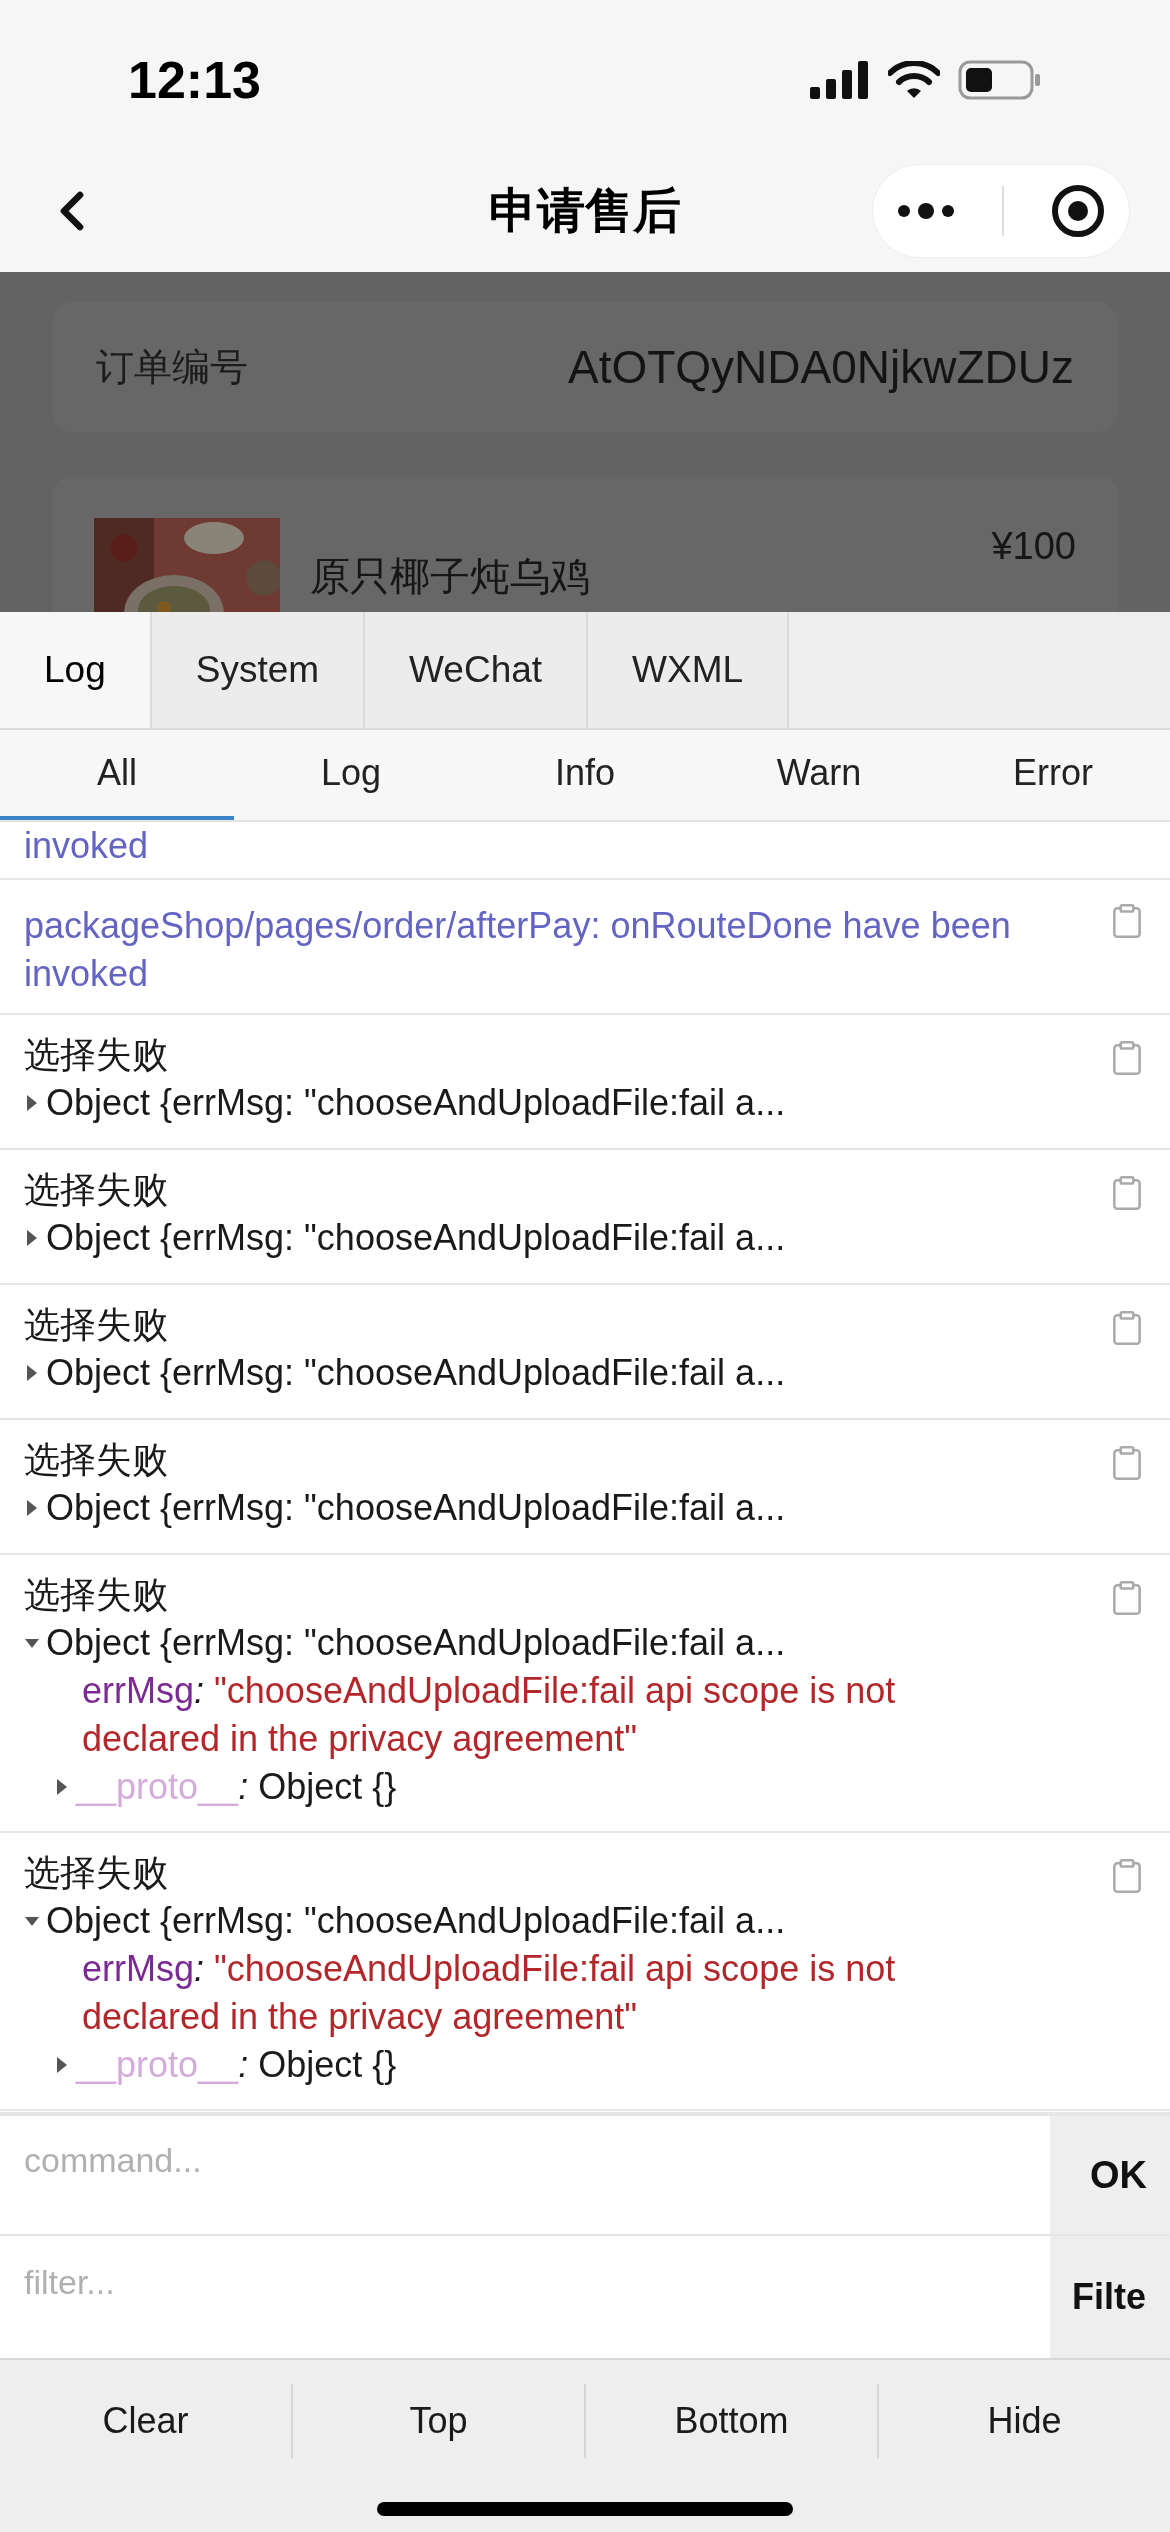 The width and height of the screenshot is (1170, 2532). I want to click on level-tab: Warn, so click(819, 775).